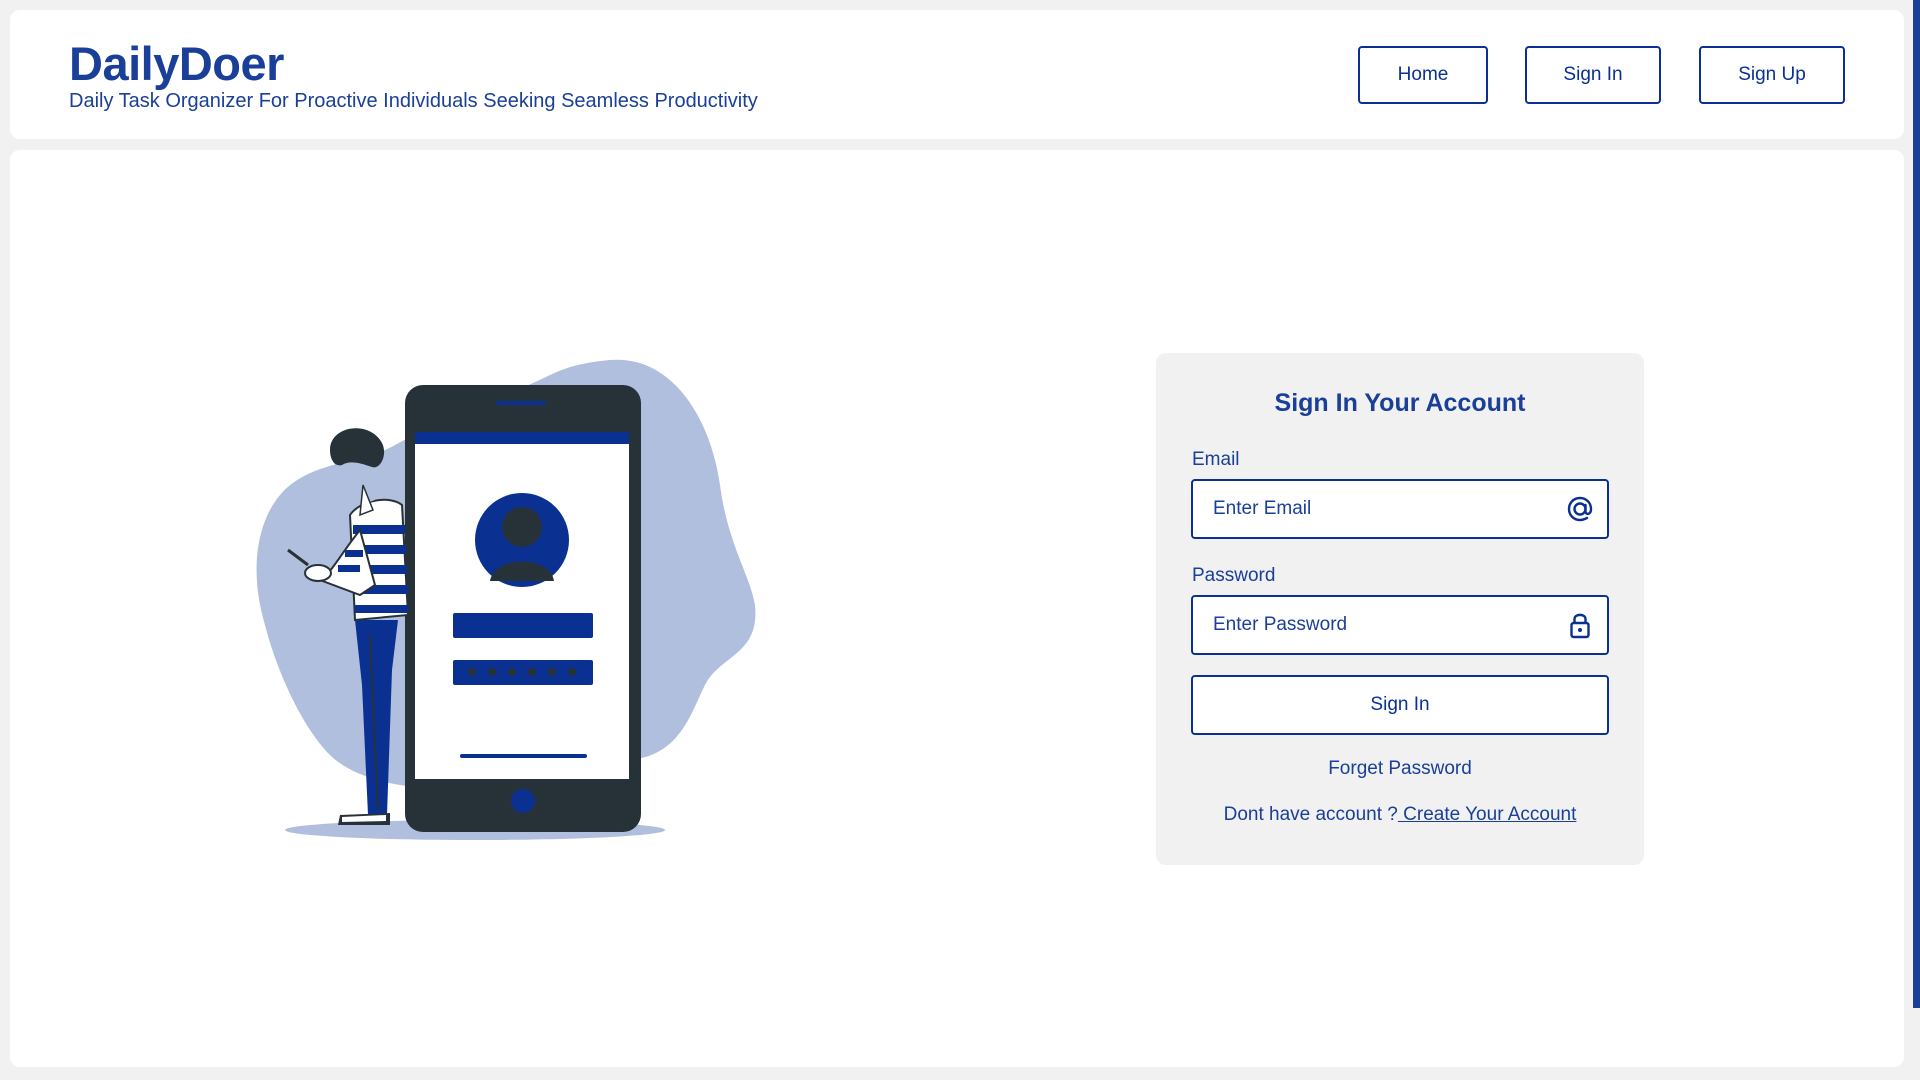 Image resolution: width=1920 pixels, height=1080 pixels. I want to click on create-account-row: Dont have account ? Create Your Account, so click(1400, 815).